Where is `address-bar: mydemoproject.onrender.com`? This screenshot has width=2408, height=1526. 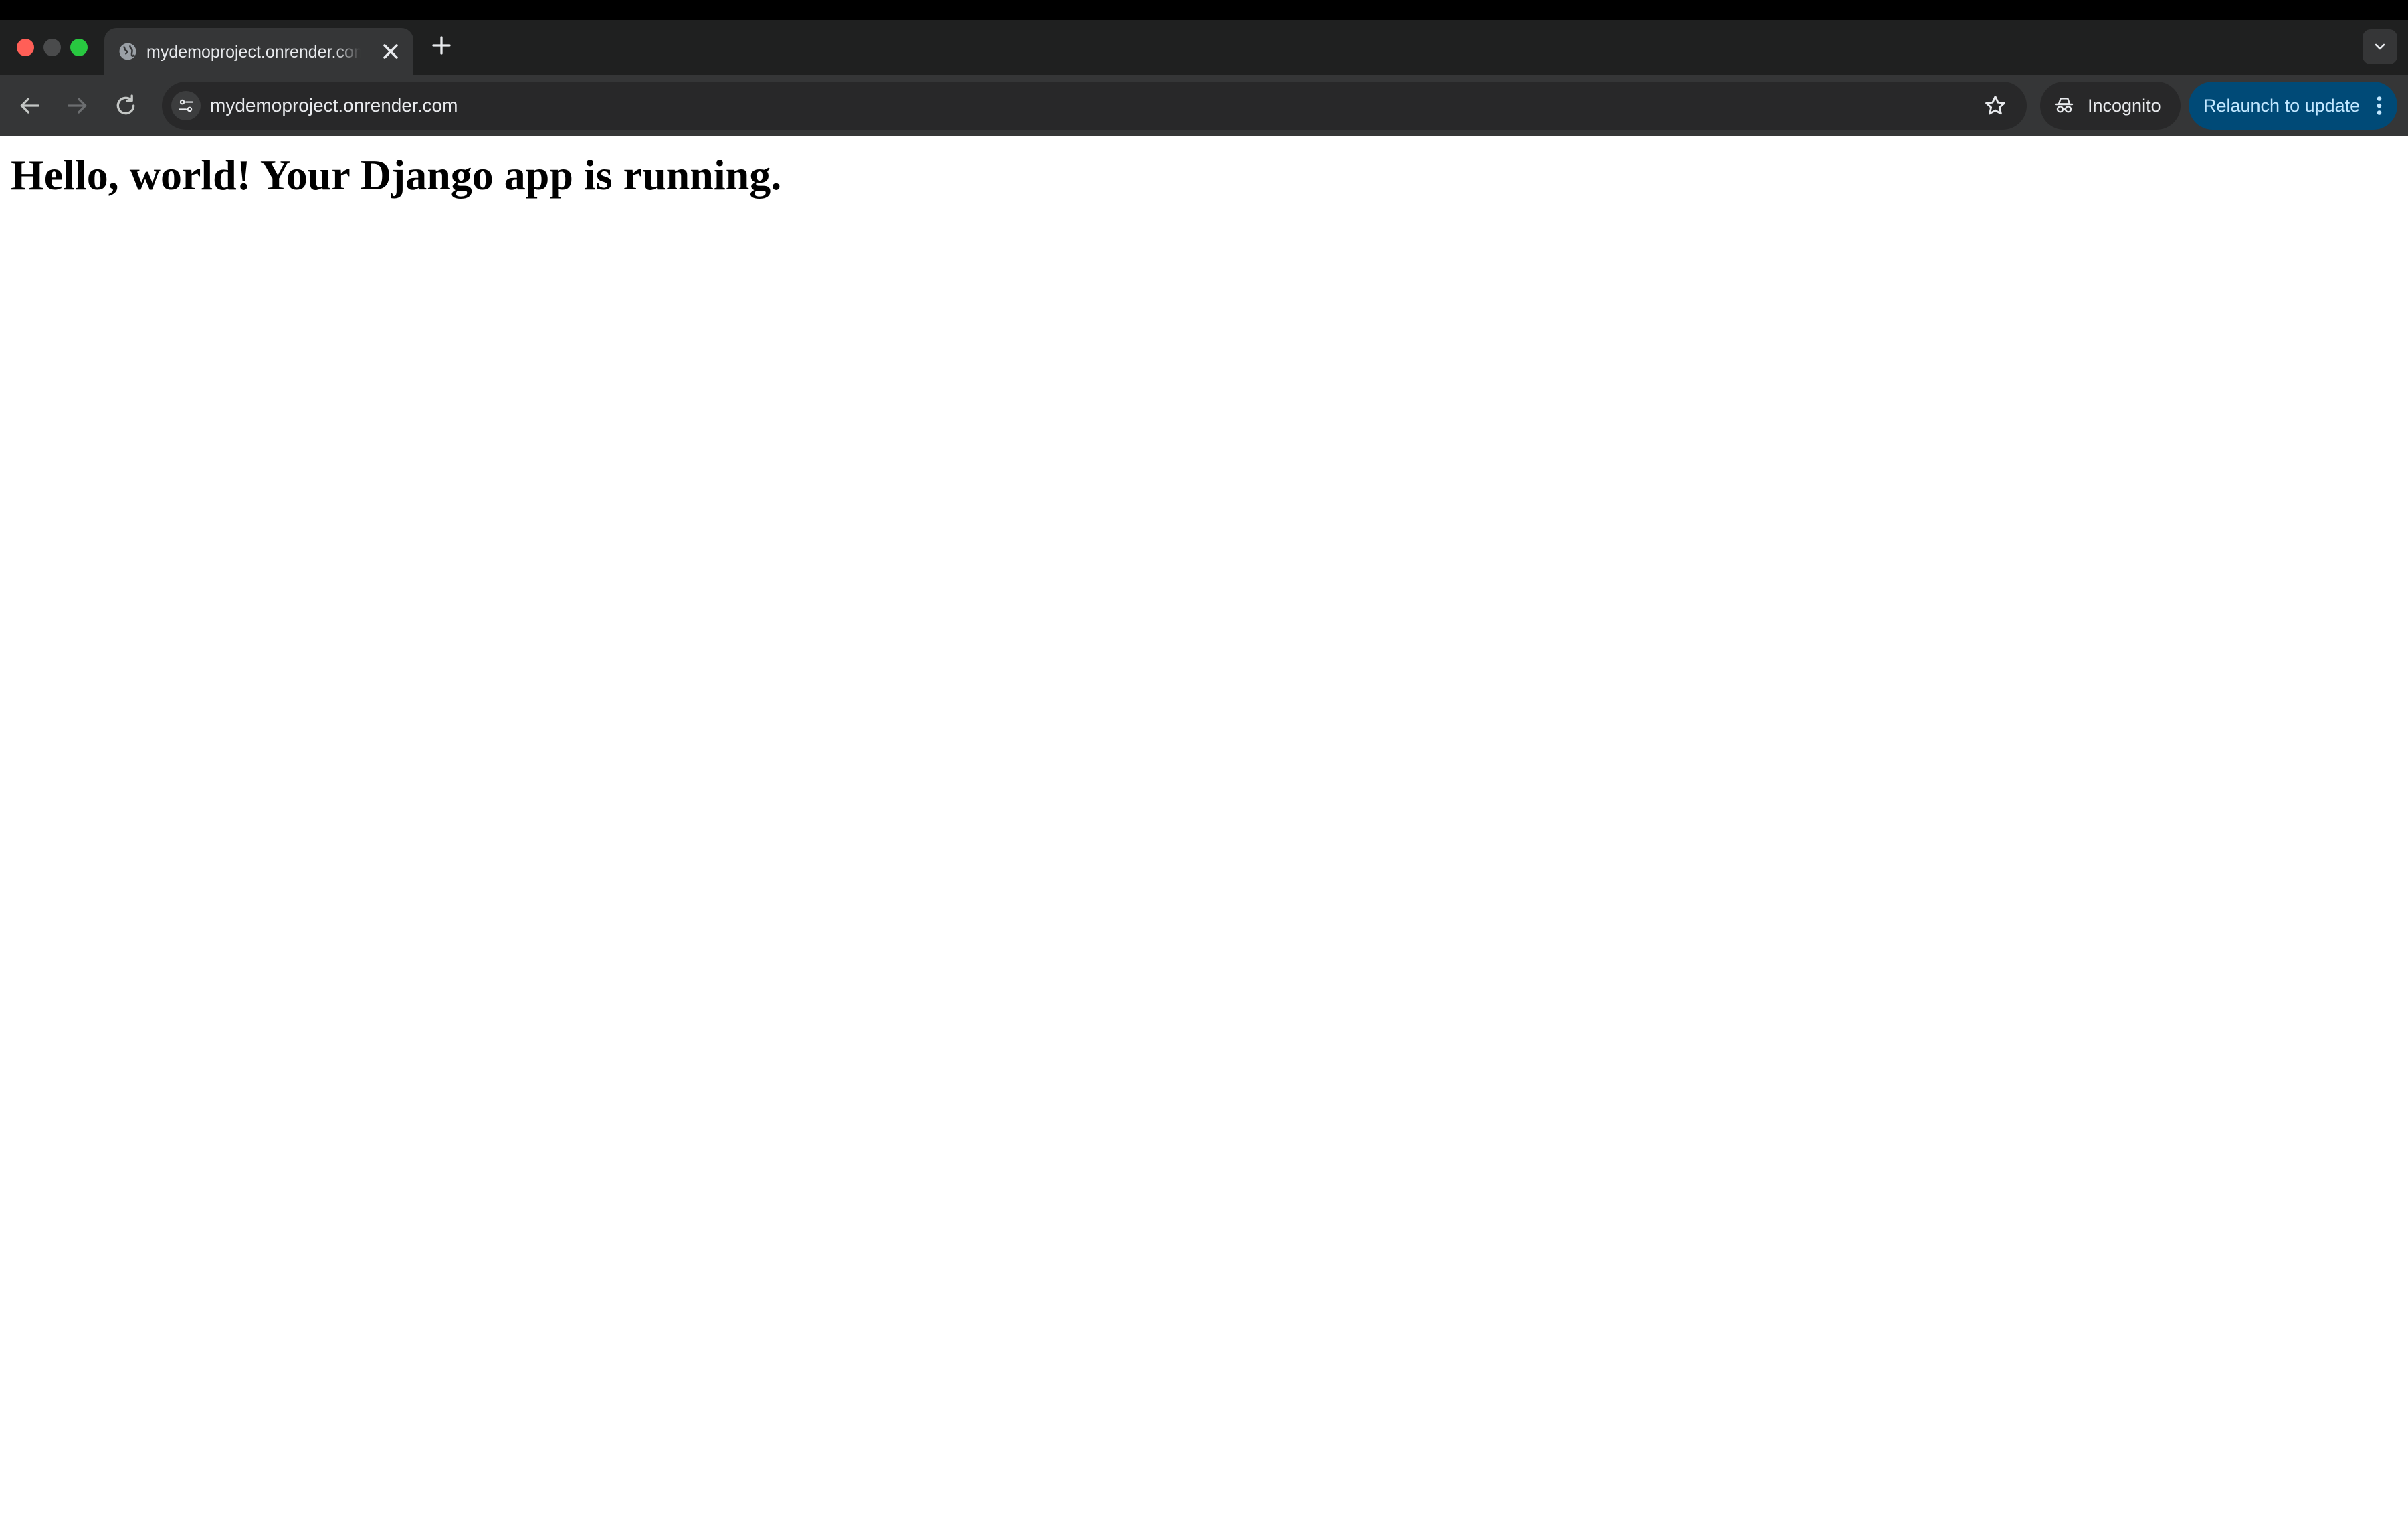 address-bar: mydemoproject.onrender.com is located at coordinates (1094, 106).